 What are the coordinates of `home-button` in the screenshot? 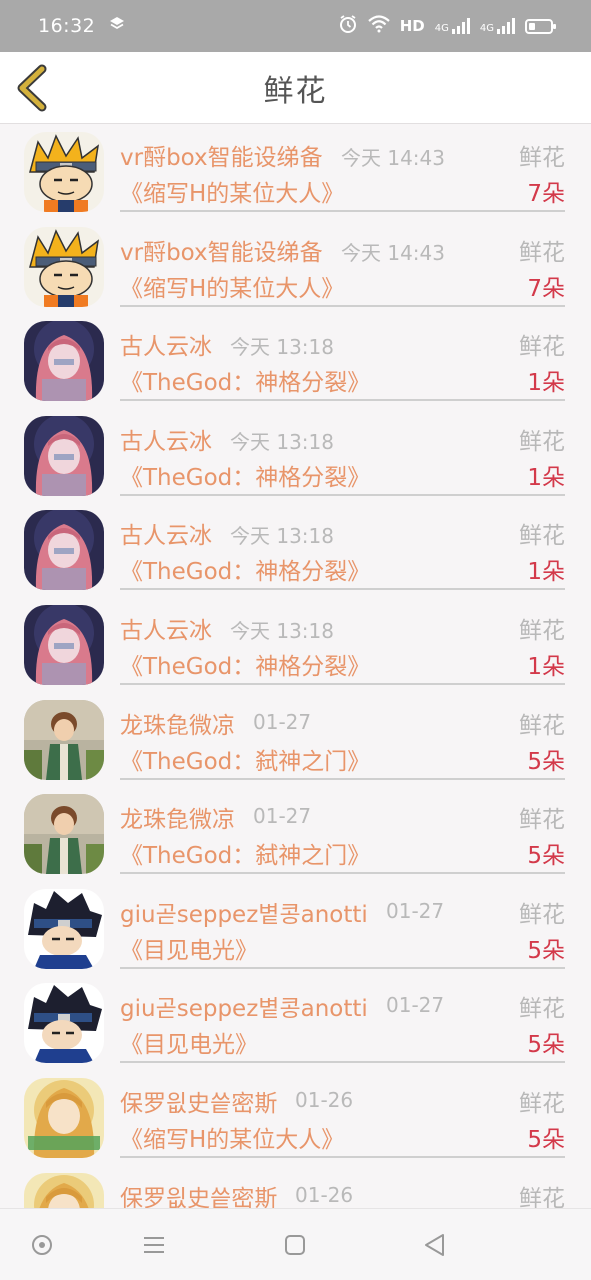 It's located at (295, 1245).